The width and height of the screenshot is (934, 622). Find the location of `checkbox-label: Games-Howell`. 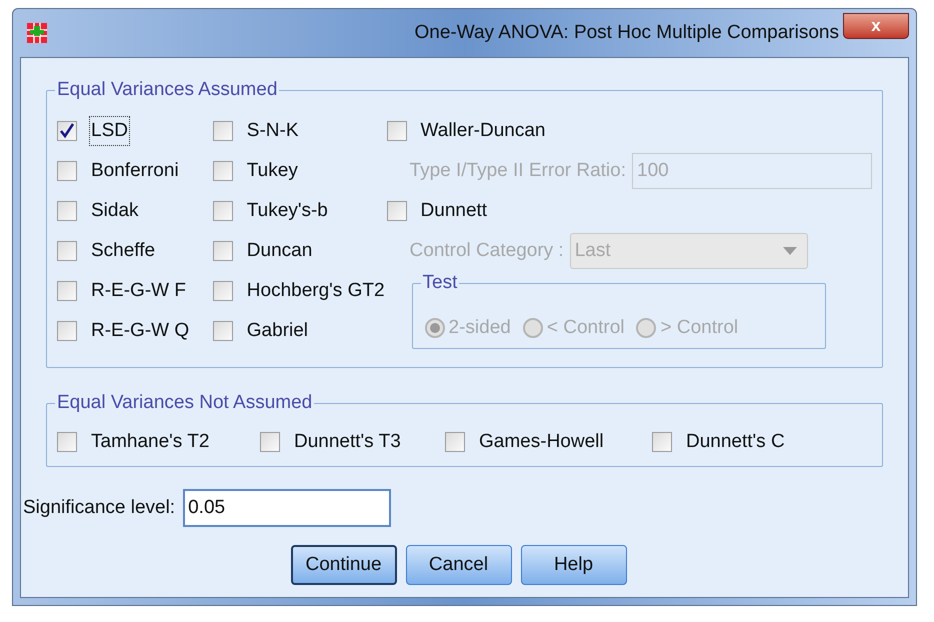

checkbox-label: Games-Howell is located at coordinates (541, 442).